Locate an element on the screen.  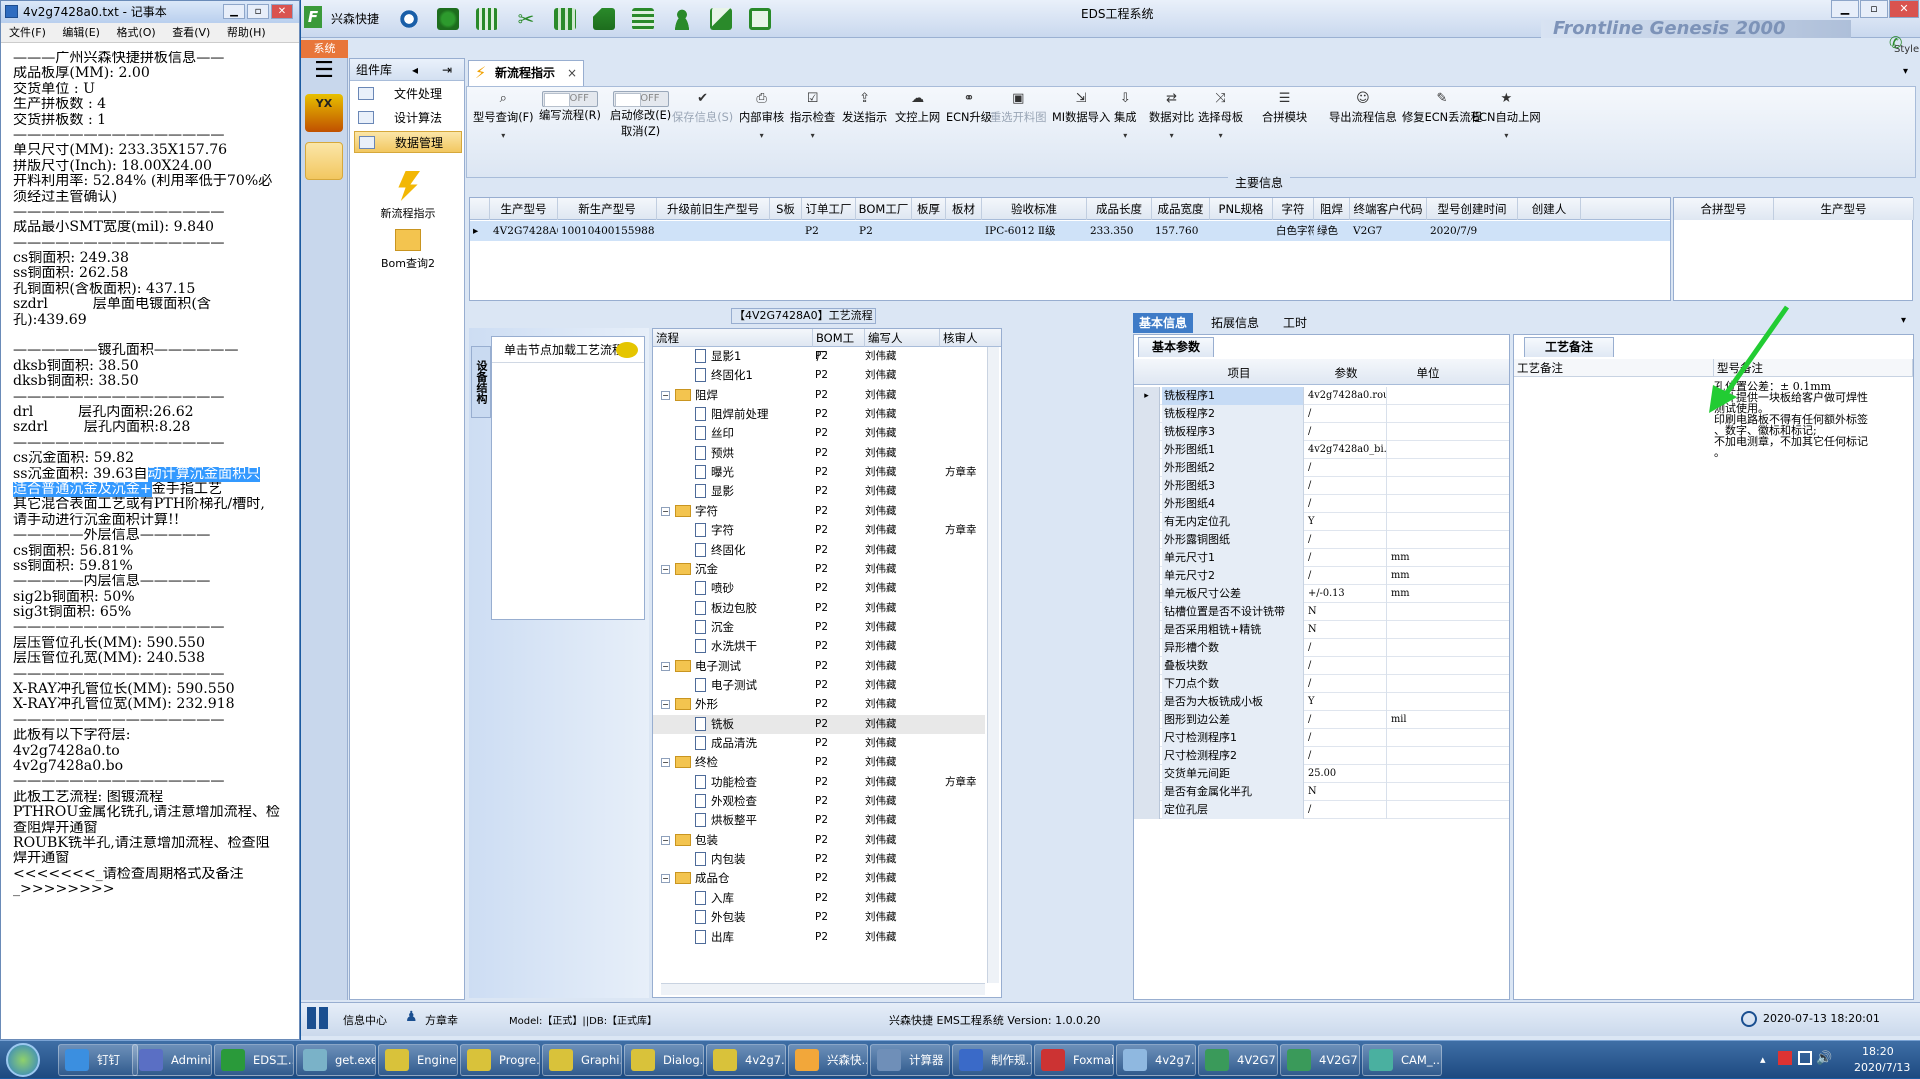
ribbon-button-17: ★ ECN自动上网 ▾ is located at coordinates (1506, 115).